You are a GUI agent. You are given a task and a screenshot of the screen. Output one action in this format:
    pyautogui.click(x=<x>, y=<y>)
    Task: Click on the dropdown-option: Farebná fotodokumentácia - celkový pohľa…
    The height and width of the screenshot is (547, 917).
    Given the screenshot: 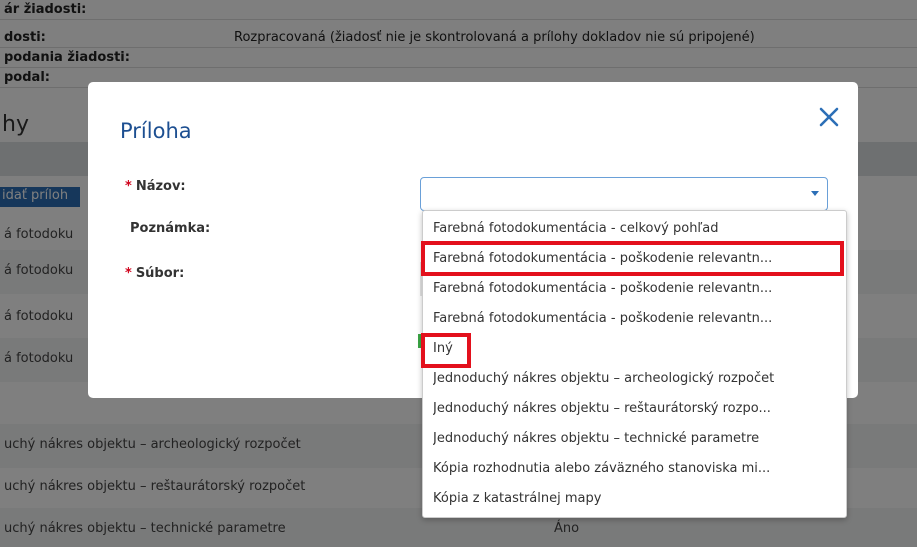 What is the action you would take?
    pyautogui.click(x=634, y=229)
    